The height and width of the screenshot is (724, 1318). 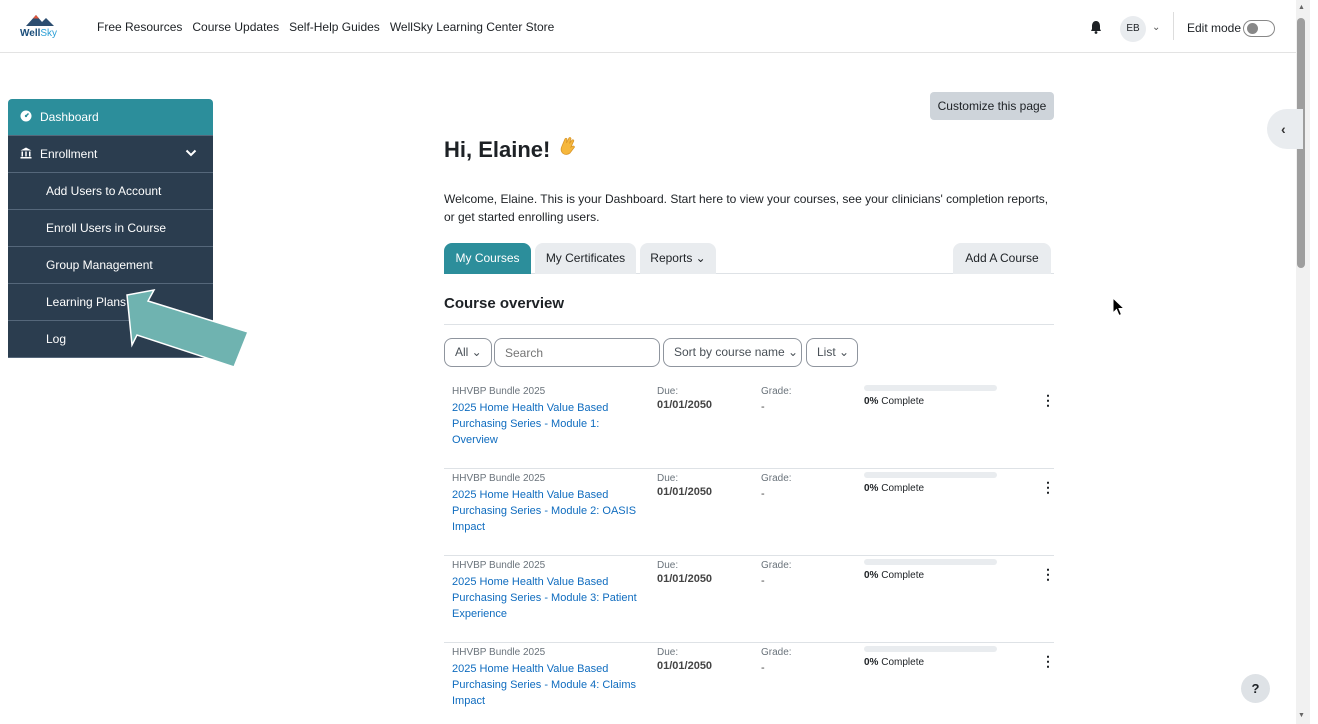 I want to click on sidebar-item-add-users: Add Users to Account, so click(x=110, y=191).